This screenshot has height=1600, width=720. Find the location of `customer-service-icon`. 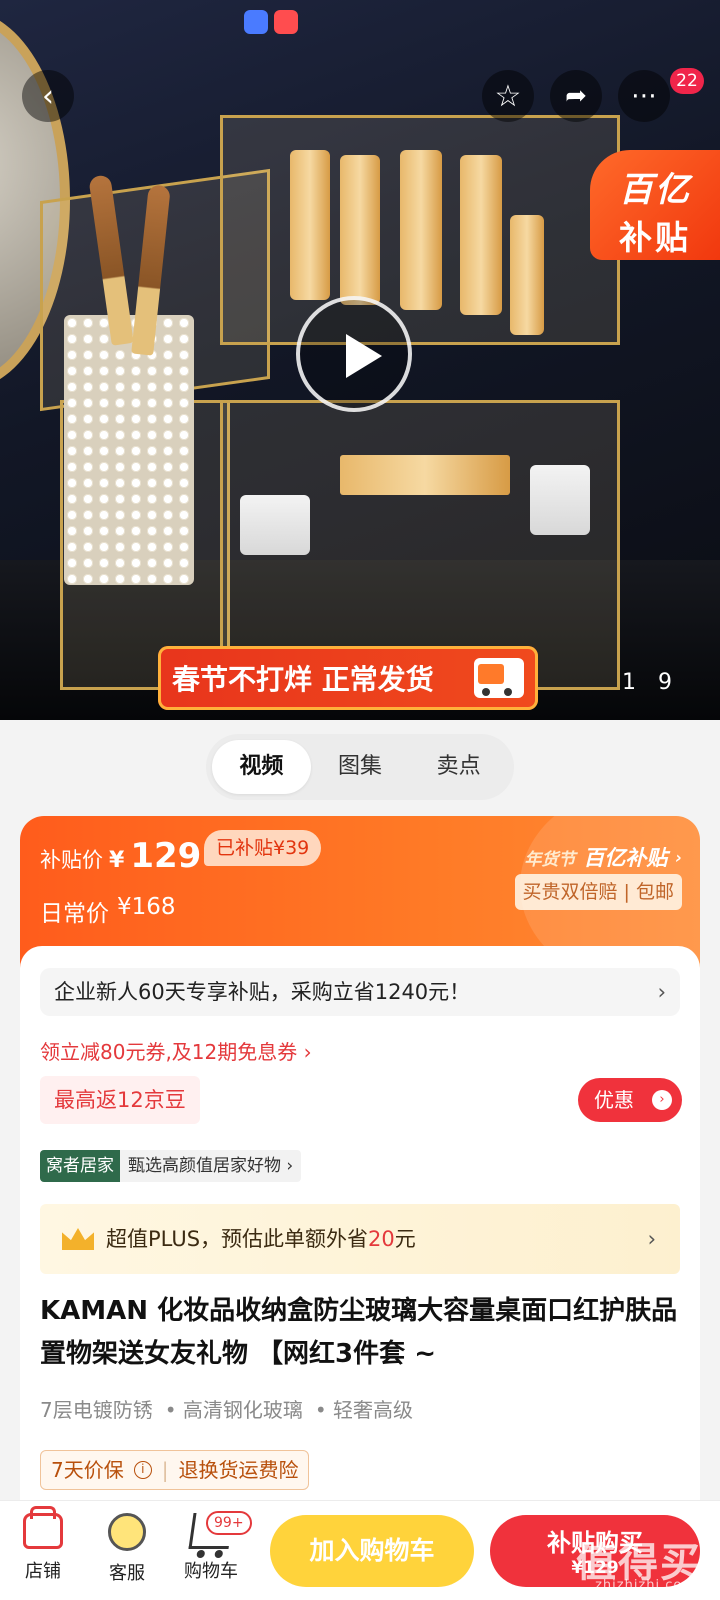

customer-service-icon is located at coordinates (127, 1532).